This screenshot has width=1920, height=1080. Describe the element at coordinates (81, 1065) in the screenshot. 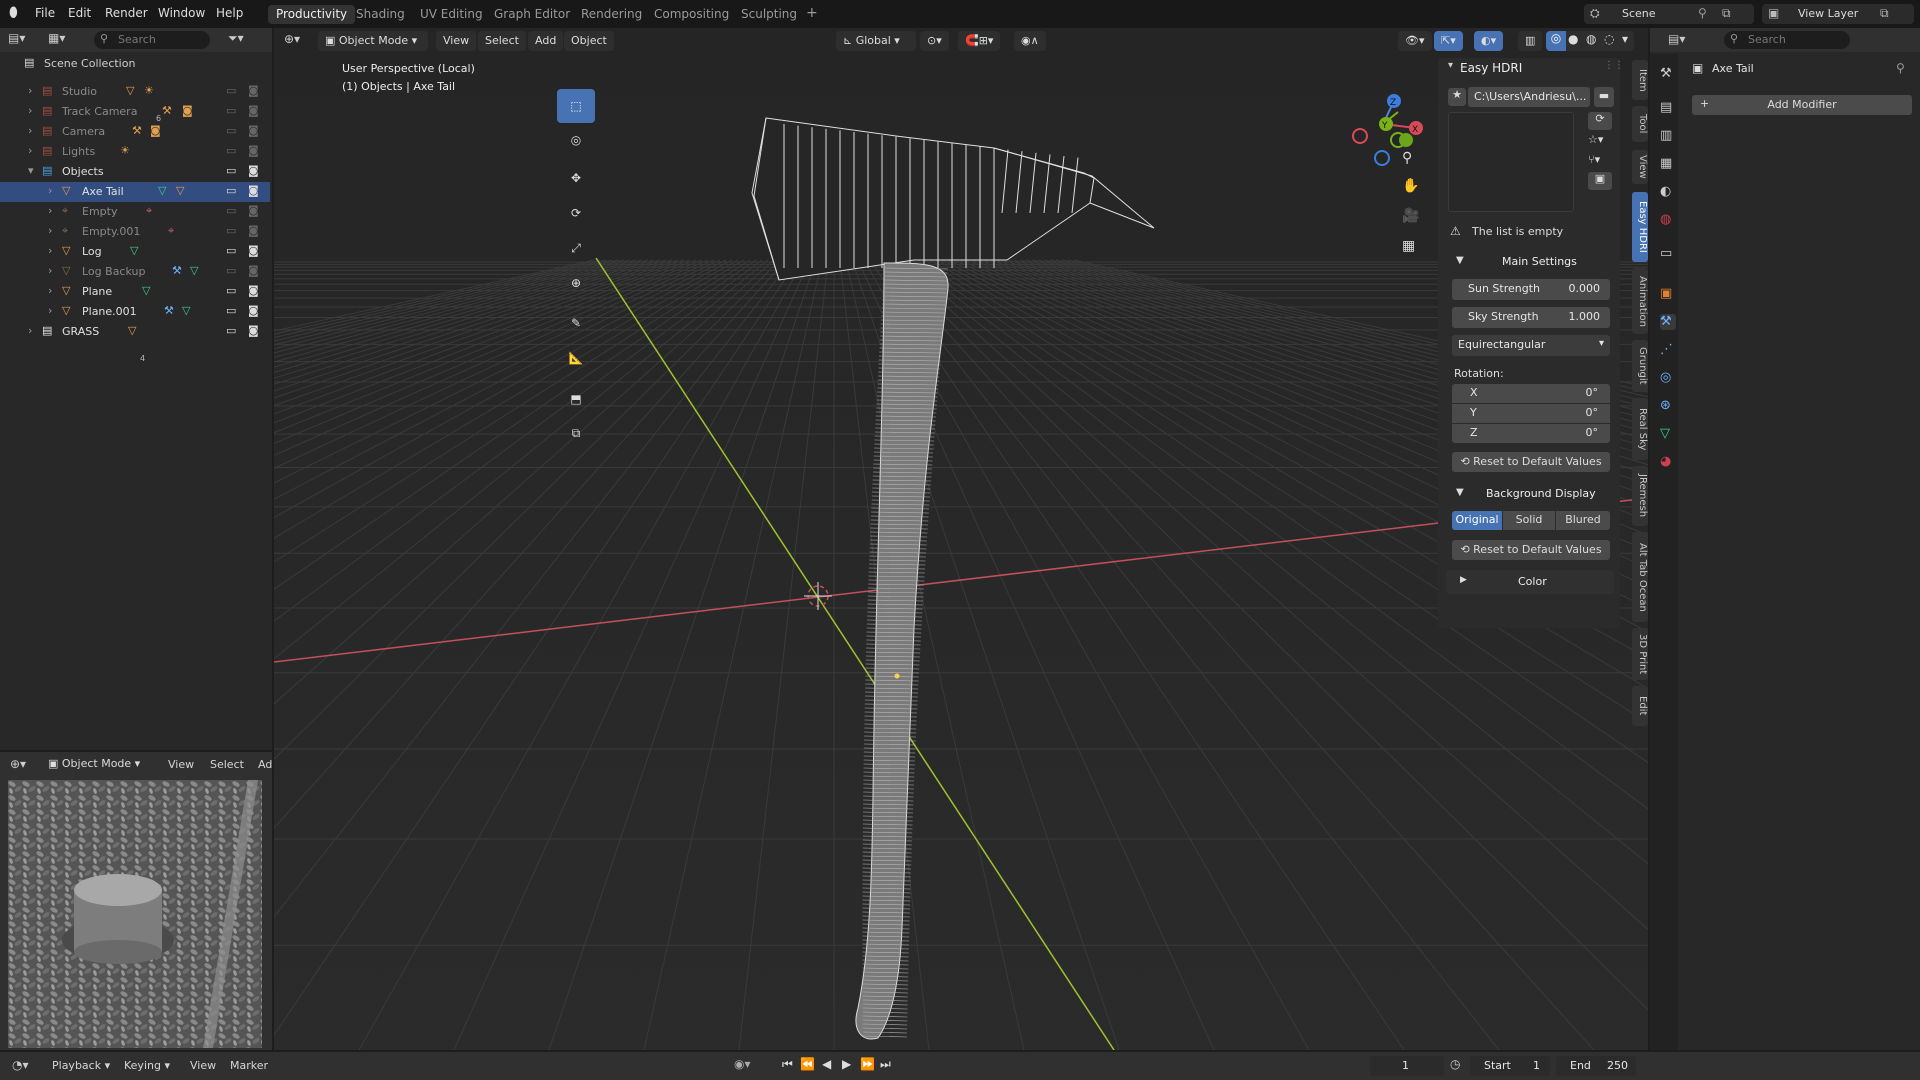

I see `menu-playback: Playback ▾` at that location.